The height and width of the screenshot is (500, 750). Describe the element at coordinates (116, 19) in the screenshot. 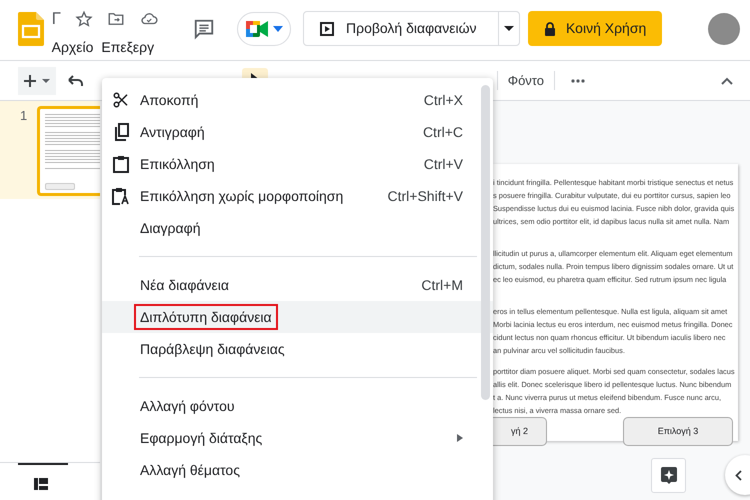

I see `folder-icon` at that location.